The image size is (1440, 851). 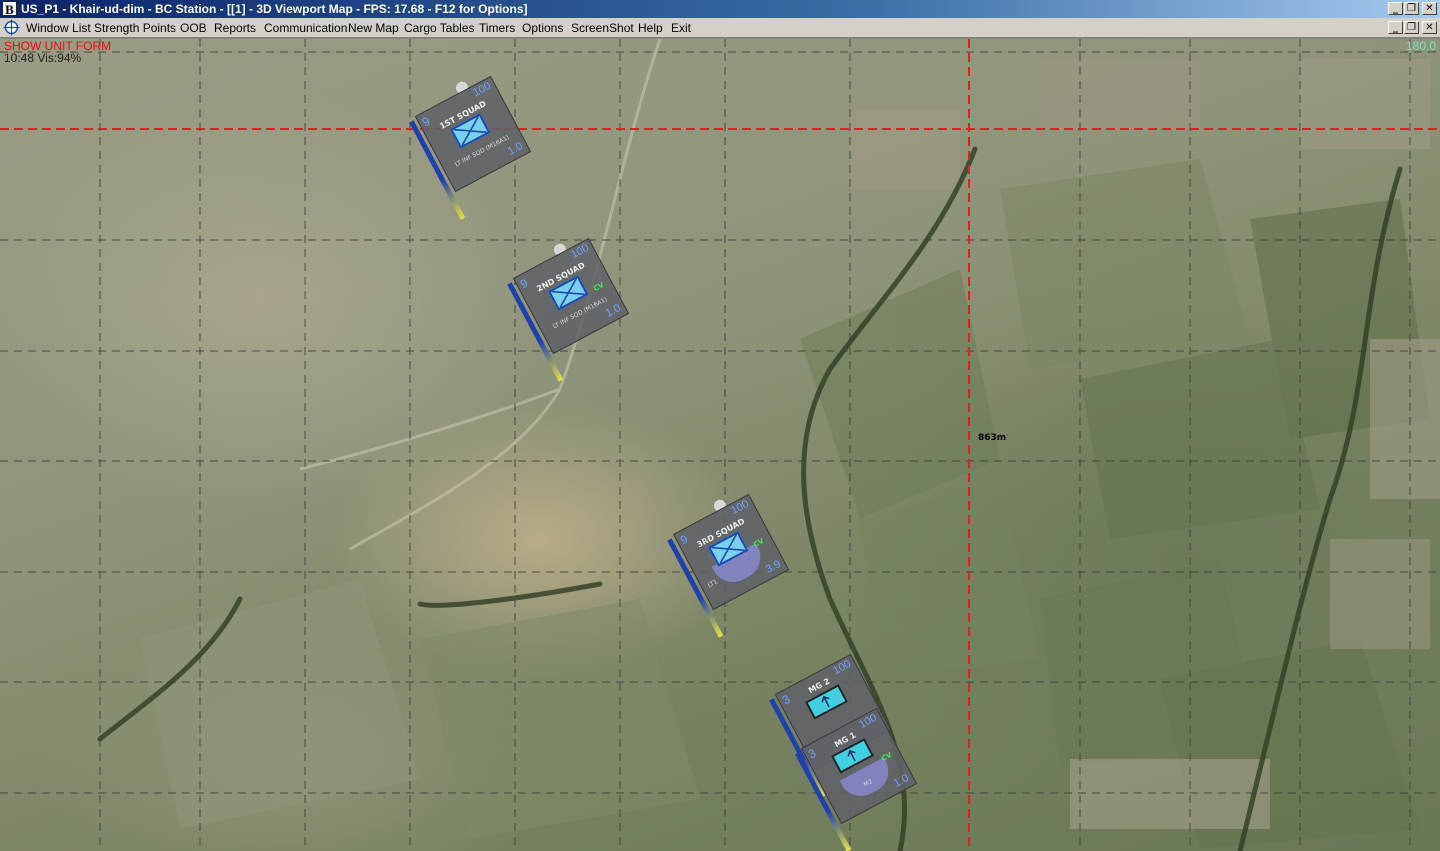 I want to click on menu-timers: Timers, so click(x=497, y=28).